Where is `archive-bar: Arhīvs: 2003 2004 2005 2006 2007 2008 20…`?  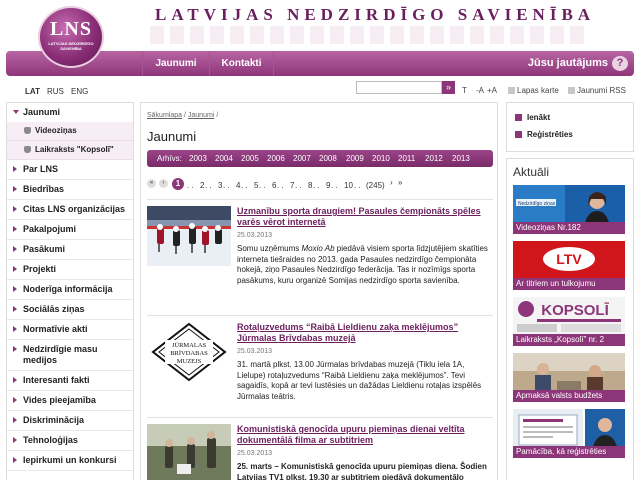
archive-bar: Arhīvs: 2003 2004 2005 2006 2007 2008 20… is located at coordinates (320, 158).